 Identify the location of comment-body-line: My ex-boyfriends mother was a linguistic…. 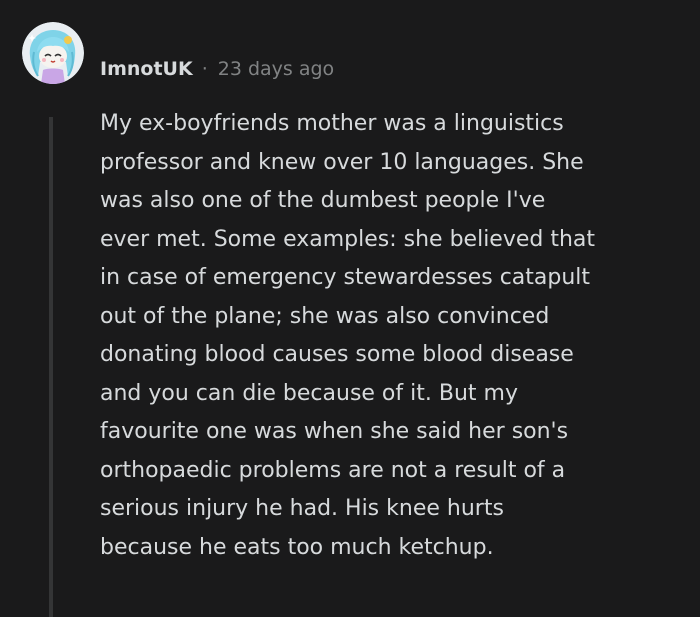
(332, 123).